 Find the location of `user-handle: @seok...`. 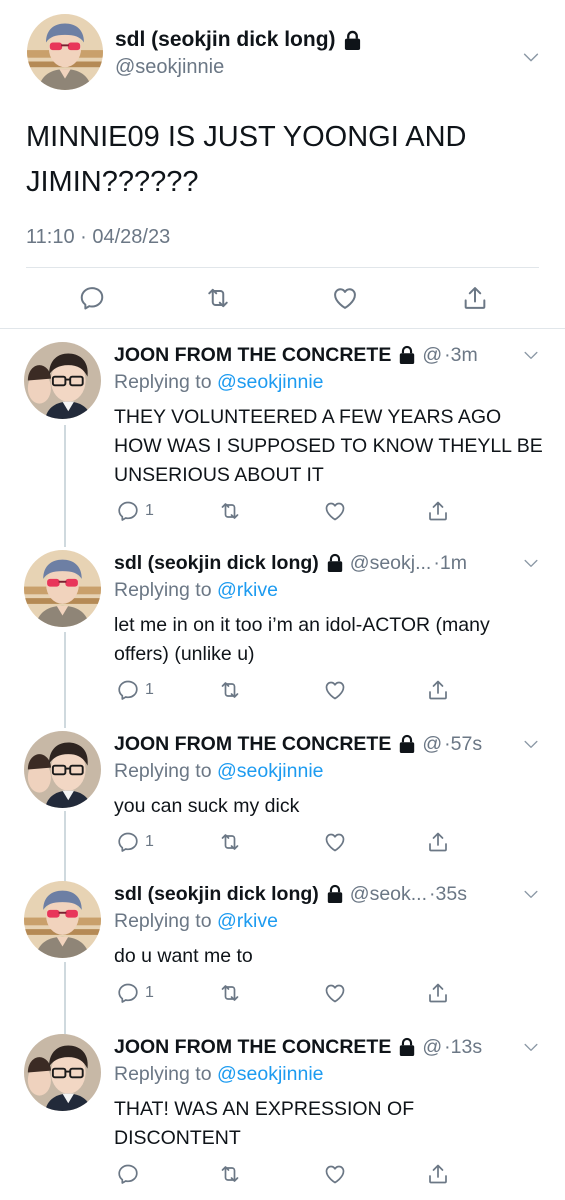

user-handle: @seok... is located at coordinates (388, 894).